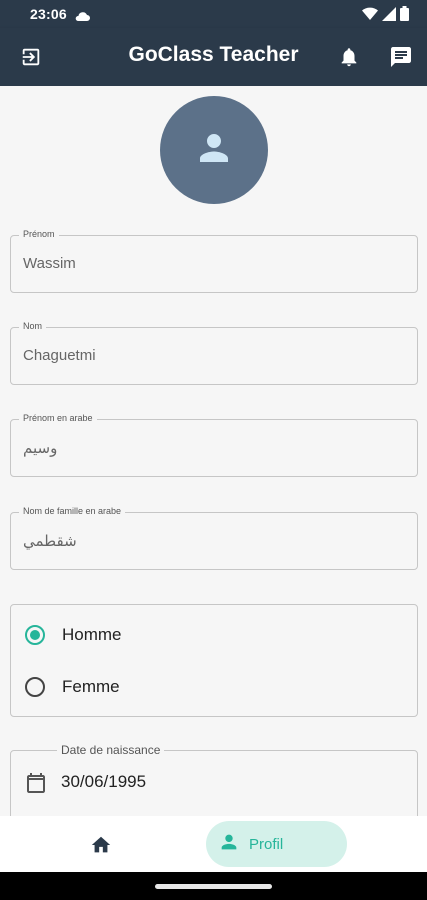 This screenshot has height=900, width=427. Describe the element at coordinates (389, 16) in the screenshot. I see `signal-icon` at that location.